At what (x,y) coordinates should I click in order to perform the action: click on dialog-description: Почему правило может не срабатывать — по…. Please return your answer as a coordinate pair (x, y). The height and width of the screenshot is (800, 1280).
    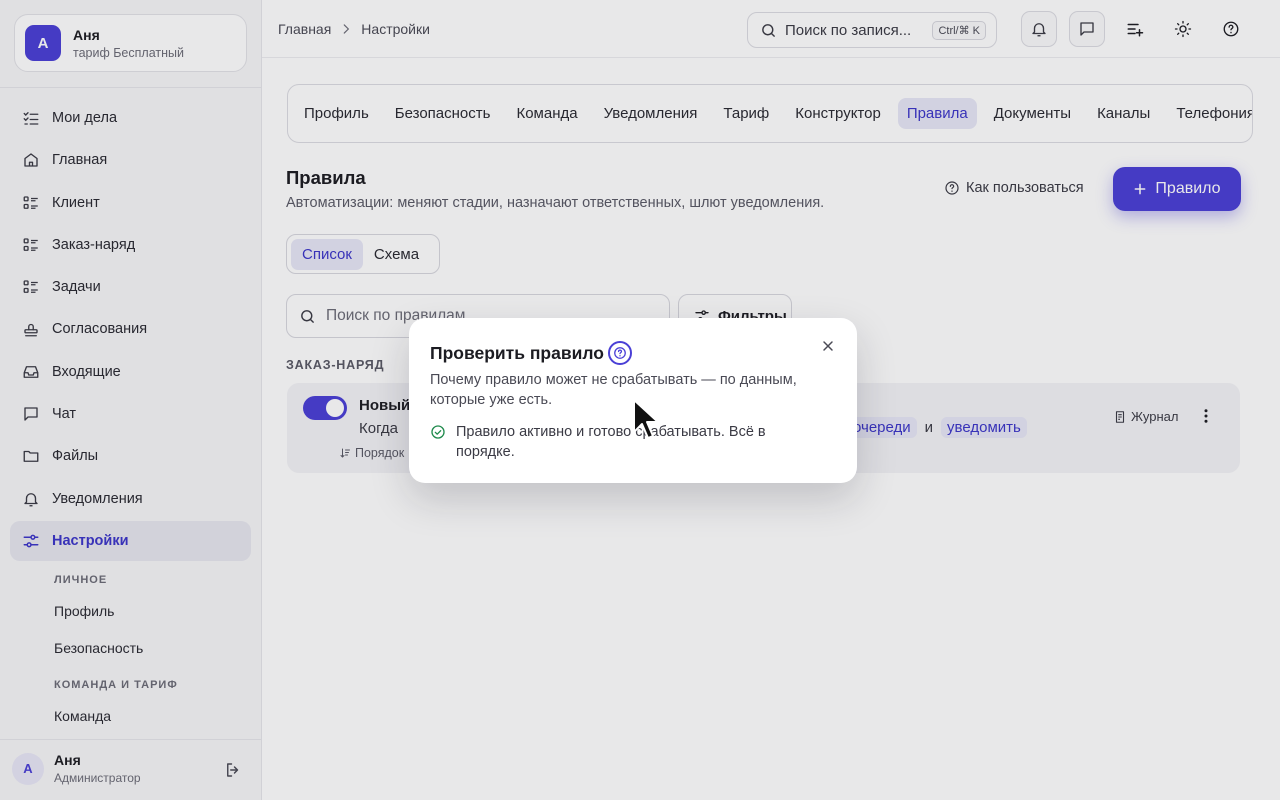
    Looking at the image, I should click on (613, 390).